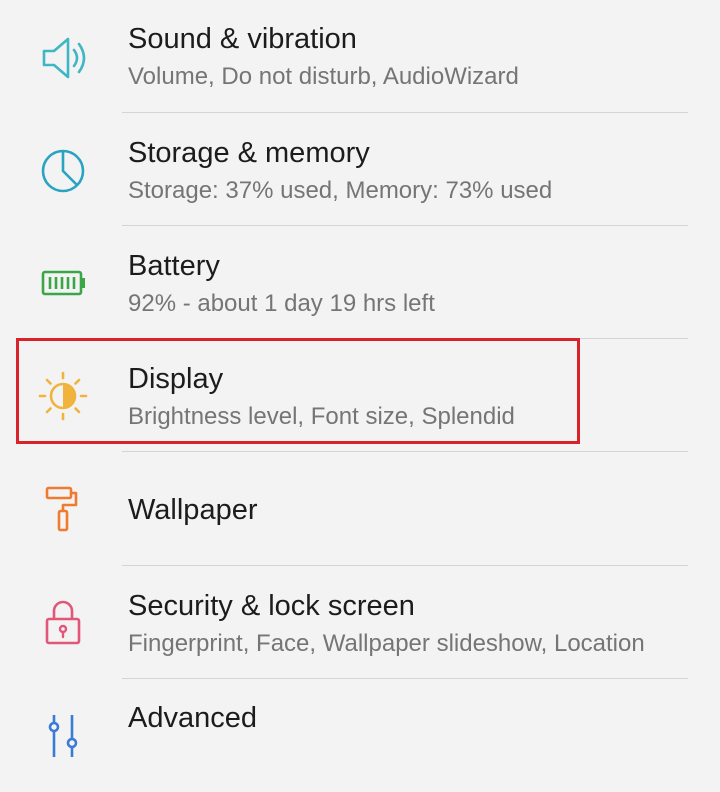  I want to click on battery-icon, so click(63, 283).